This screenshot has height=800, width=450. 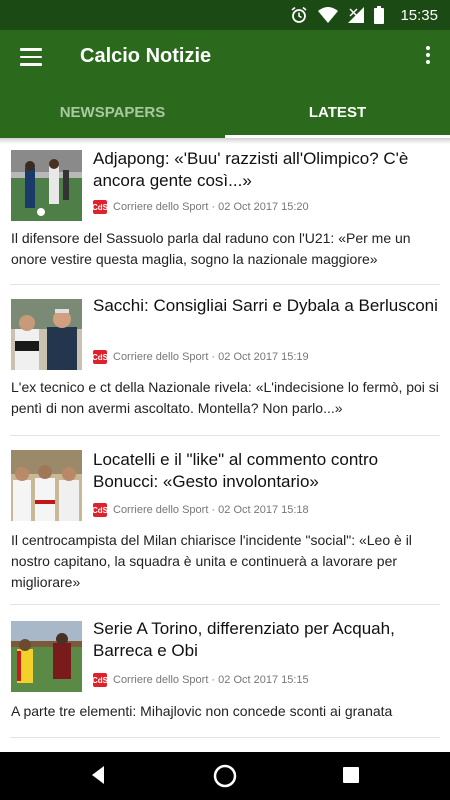 I want to click on source-meta: Corriere dello Sport · 02 Oct 2017 15:18, so click(x=211, y=510).